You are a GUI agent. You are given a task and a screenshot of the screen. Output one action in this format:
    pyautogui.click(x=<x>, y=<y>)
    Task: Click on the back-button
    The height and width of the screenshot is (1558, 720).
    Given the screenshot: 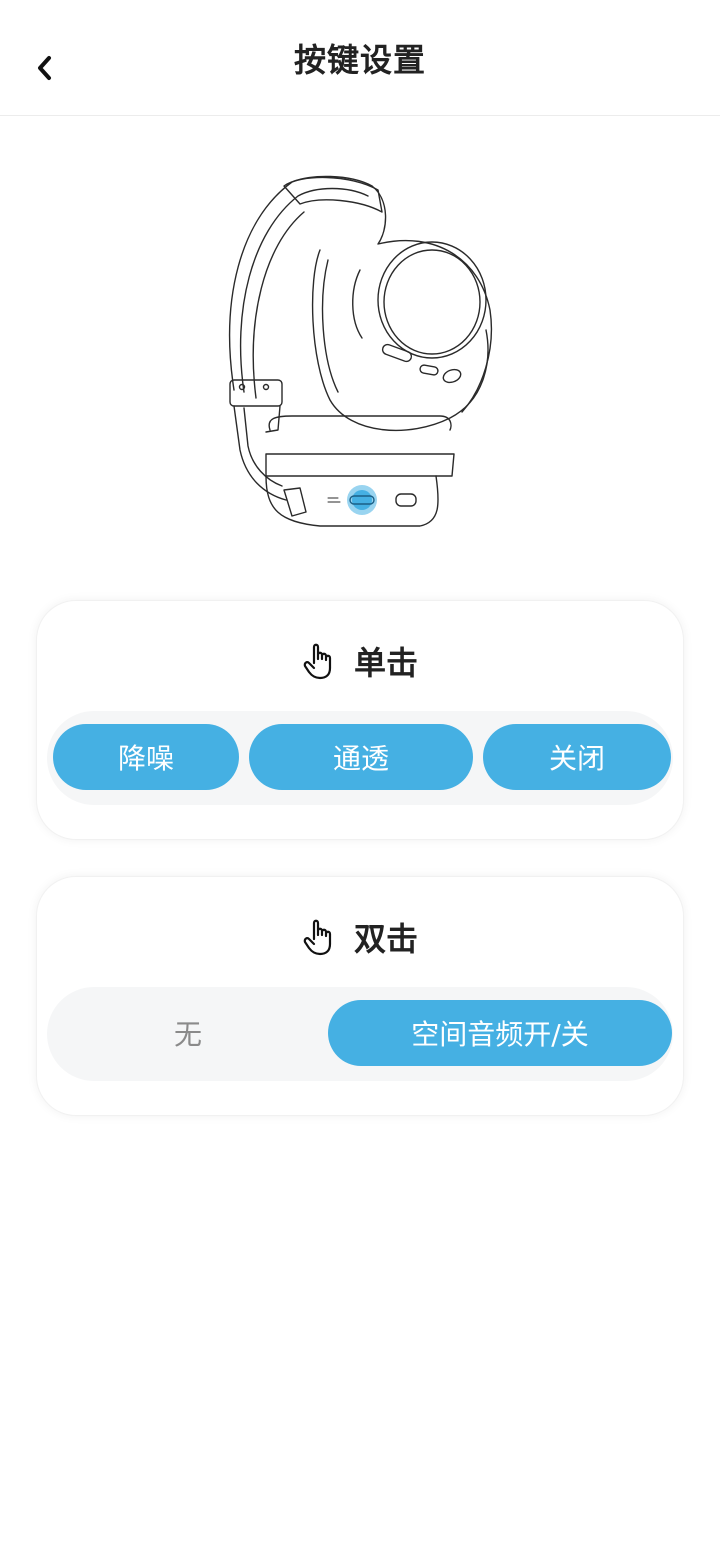 What is the action you would take?
    pyautogui.click(x=44, y=68)
    